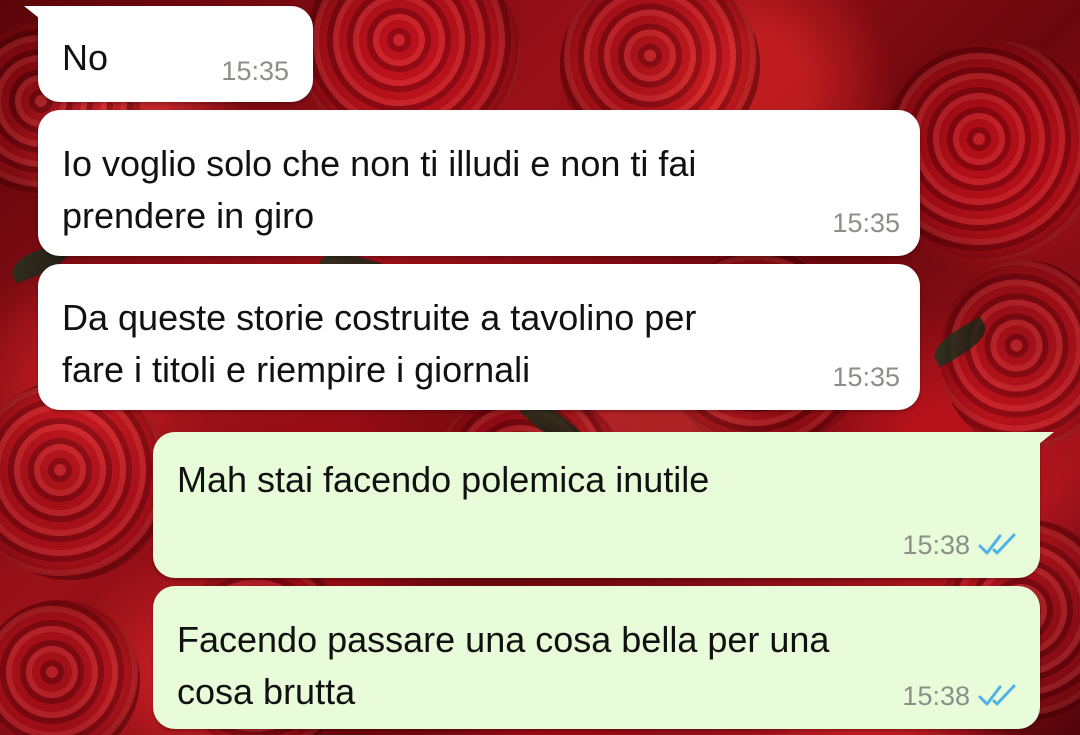  Describe the element at coordinates (168, 54) in the screenshot. I see `message-bubble-incoming: No 15:35` at that location.